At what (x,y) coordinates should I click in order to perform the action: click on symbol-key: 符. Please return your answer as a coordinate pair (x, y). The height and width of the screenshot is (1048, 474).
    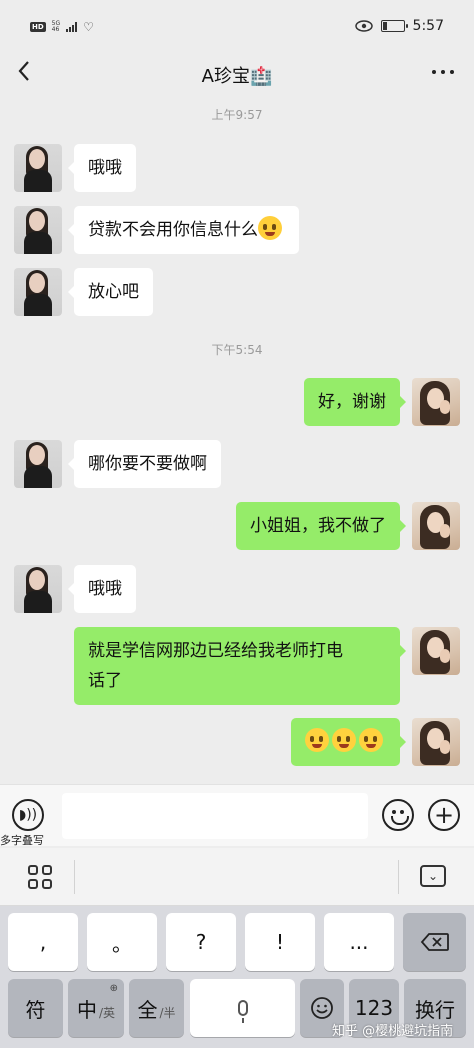
    Looking at the image, I should click on (35, 1008).